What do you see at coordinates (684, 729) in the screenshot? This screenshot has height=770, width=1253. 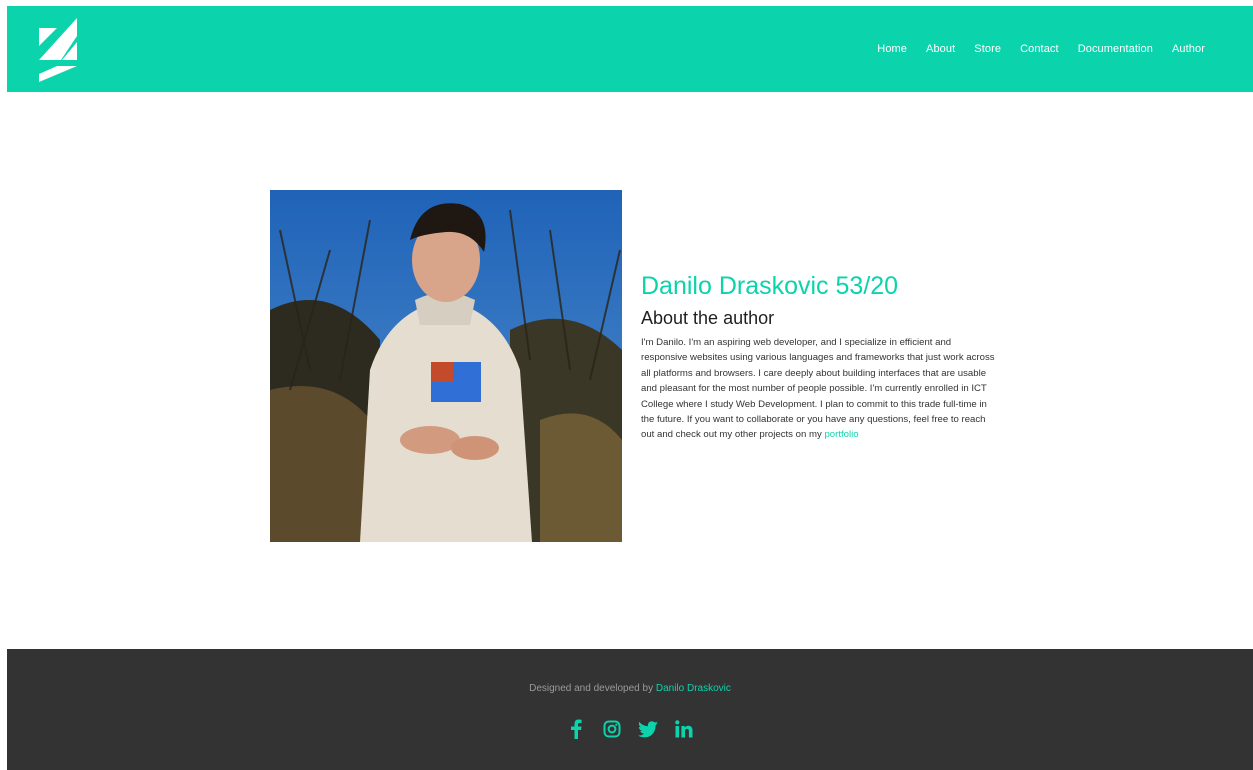 I see `linkedin-icon` at bounding box center [684, 729].